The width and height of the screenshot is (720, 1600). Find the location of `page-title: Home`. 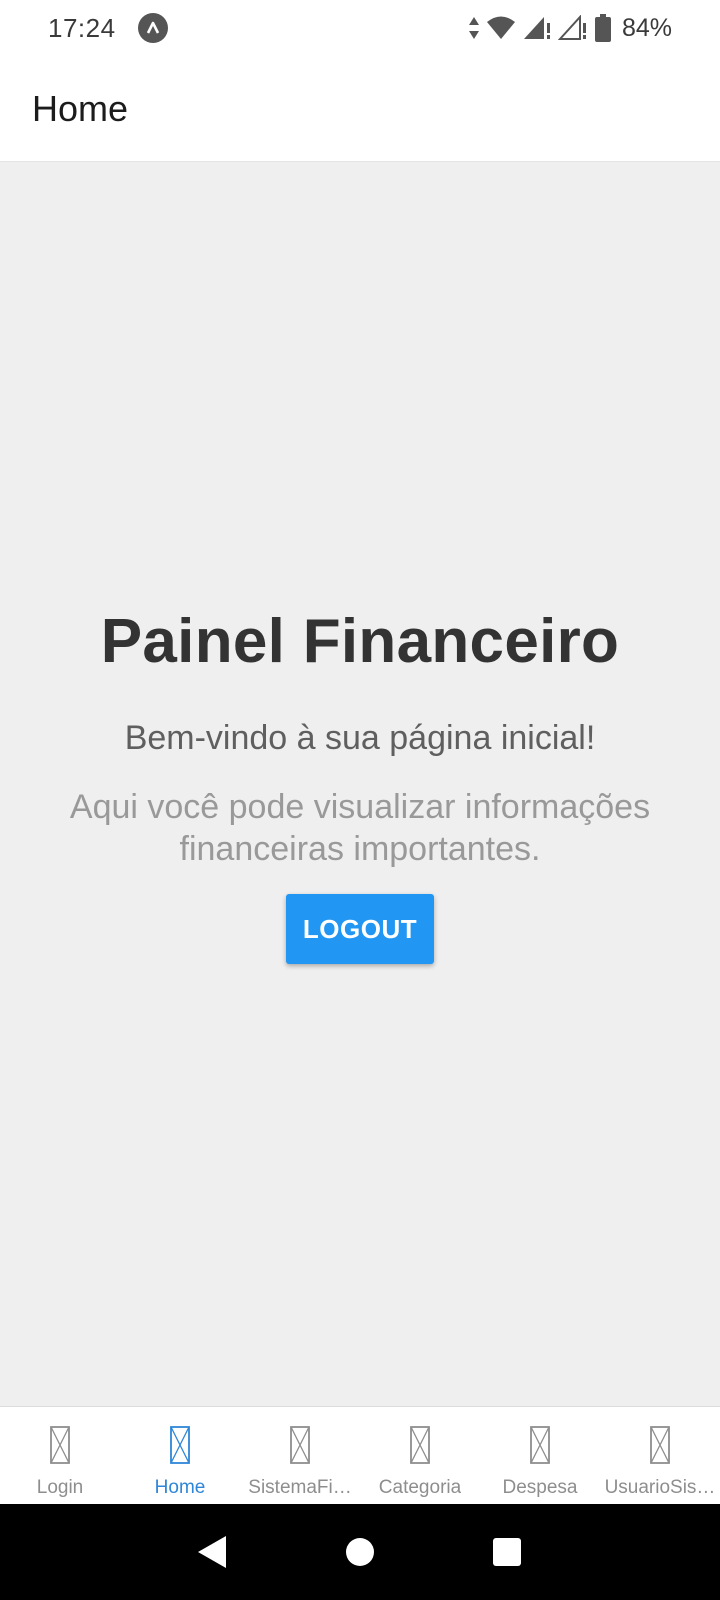

page-title: Home is located at coordinates (80, 108).